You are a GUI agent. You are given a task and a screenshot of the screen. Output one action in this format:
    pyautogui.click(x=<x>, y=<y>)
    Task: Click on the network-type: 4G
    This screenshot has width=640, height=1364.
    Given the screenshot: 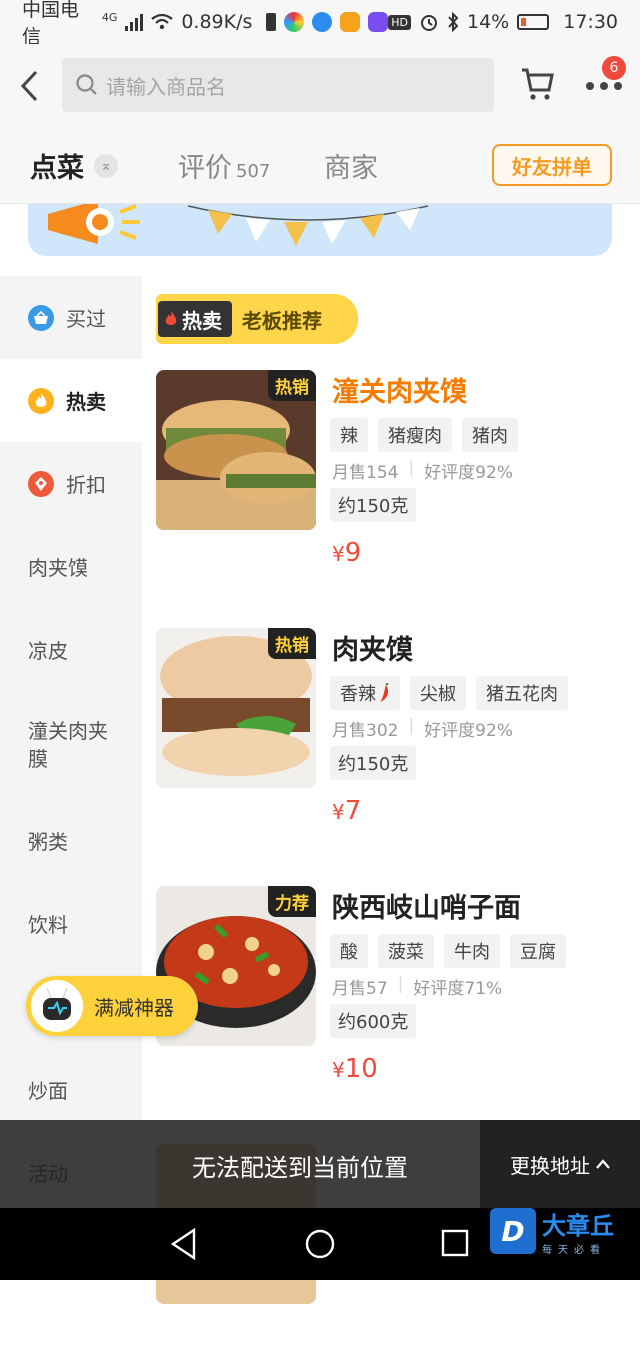 What is the action you would take?
    pyautogui.click(x=109, y=17)
    